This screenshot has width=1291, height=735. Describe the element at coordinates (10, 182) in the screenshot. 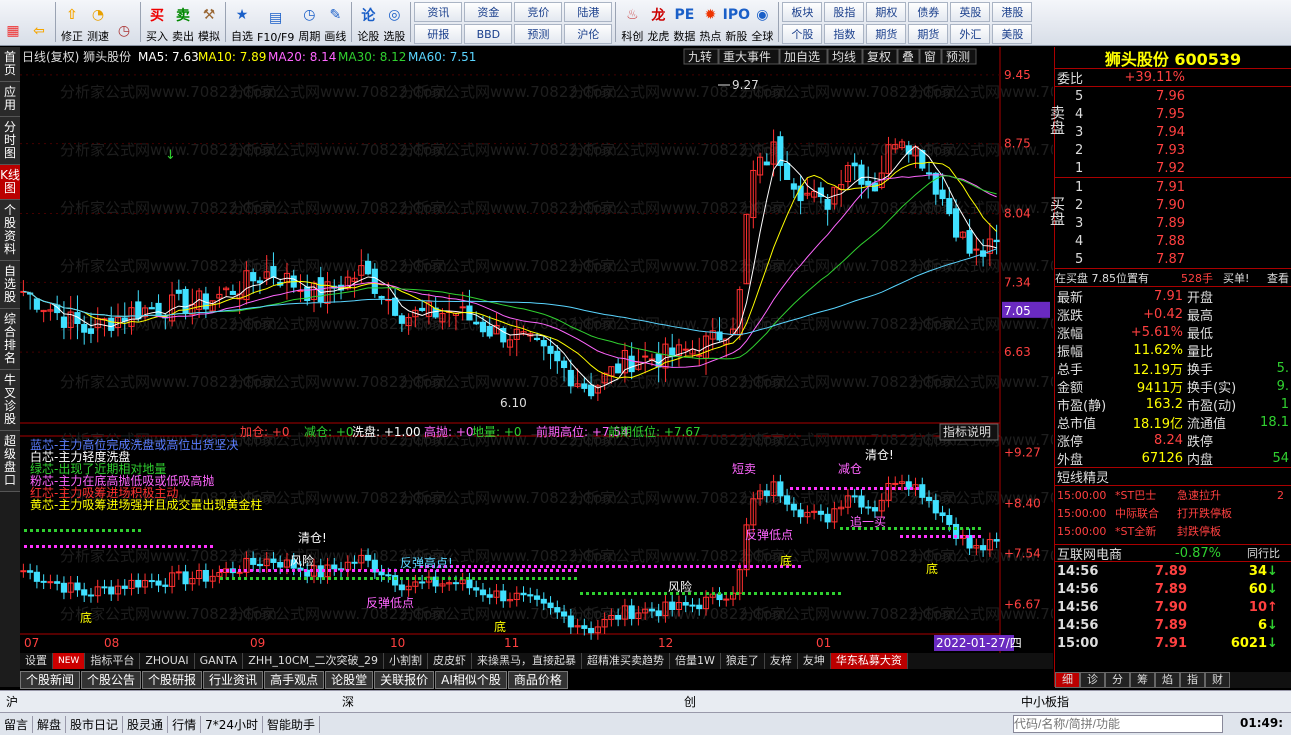

I see `left-tab-3: K线图` at that location.